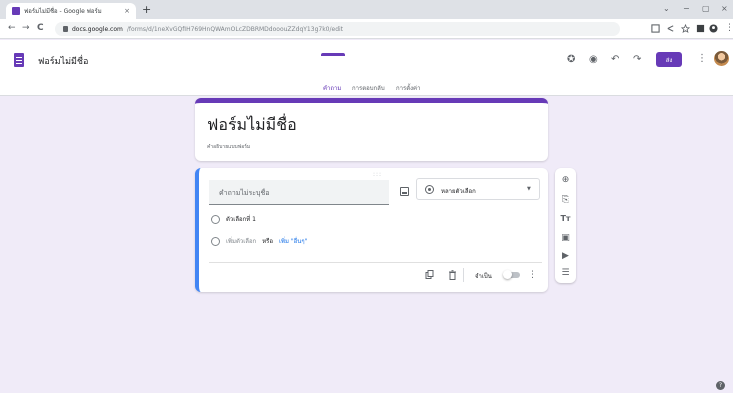 This screenshot has width=733, height=393. What do you see at coordinates (532, 275) in the screenshot?
I see `question-more-icon: ⋮` at bounding box center [532, 275].